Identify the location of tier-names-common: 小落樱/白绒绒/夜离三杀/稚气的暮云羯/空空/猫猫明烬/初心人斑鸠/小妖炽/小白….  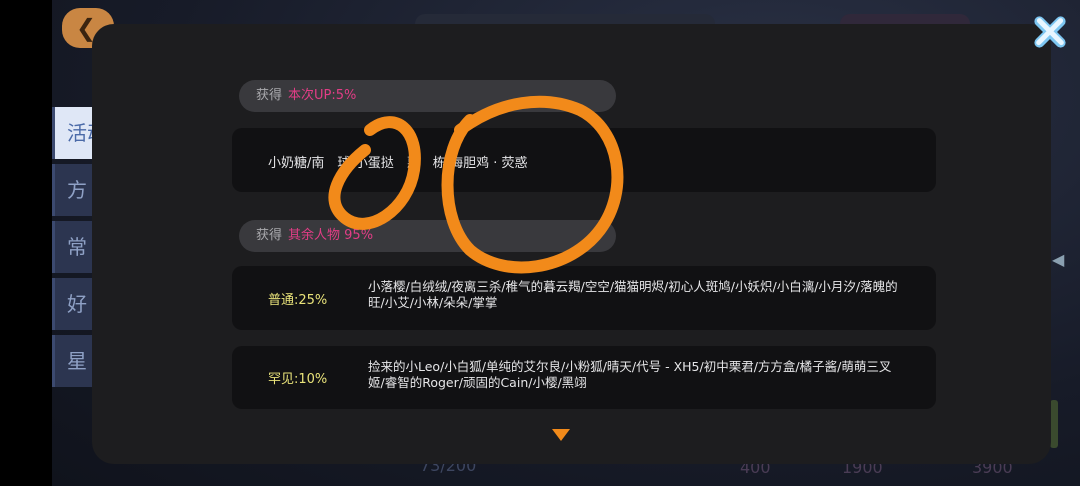
(633, 294).